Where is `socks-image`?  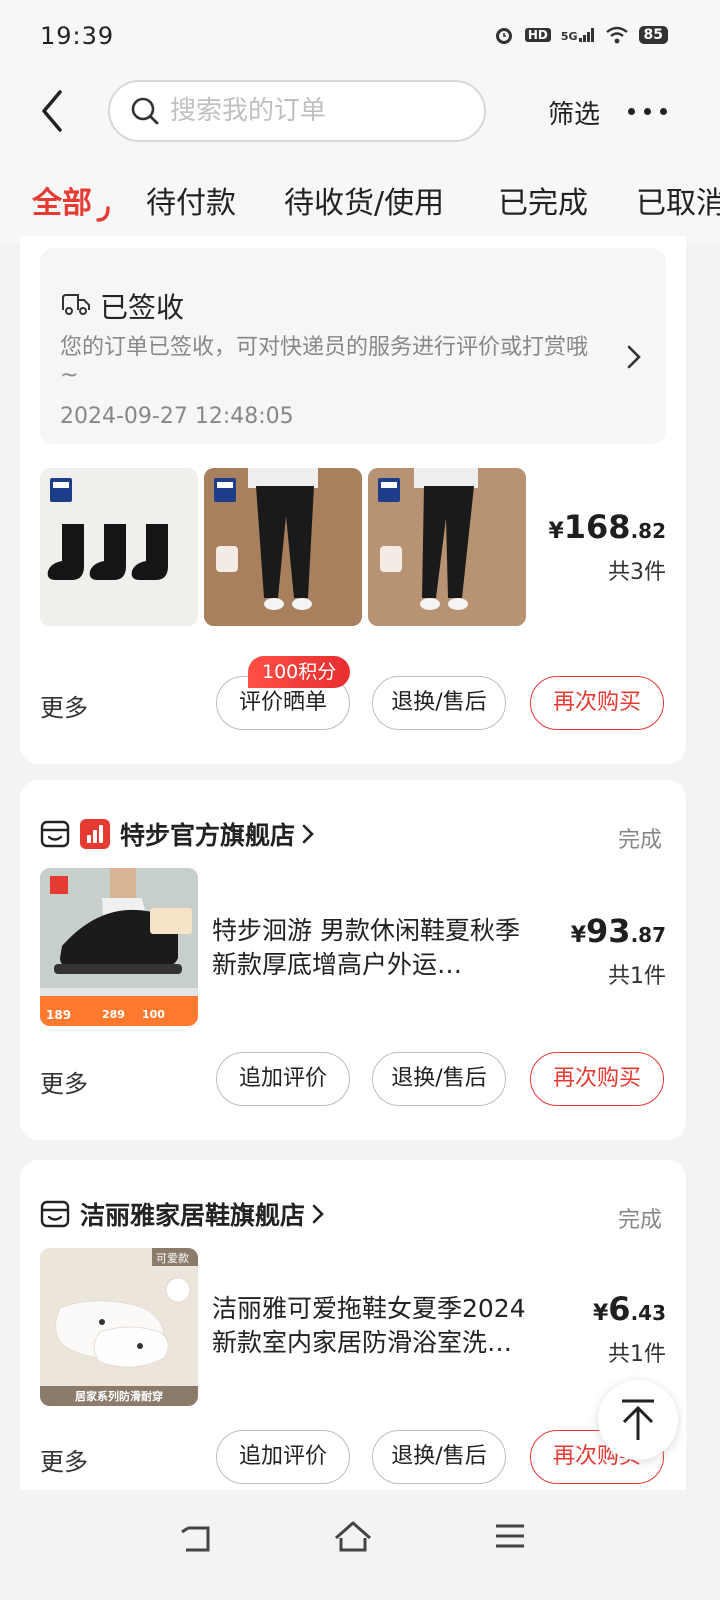 socks-image is located at coordinates (107, 529).